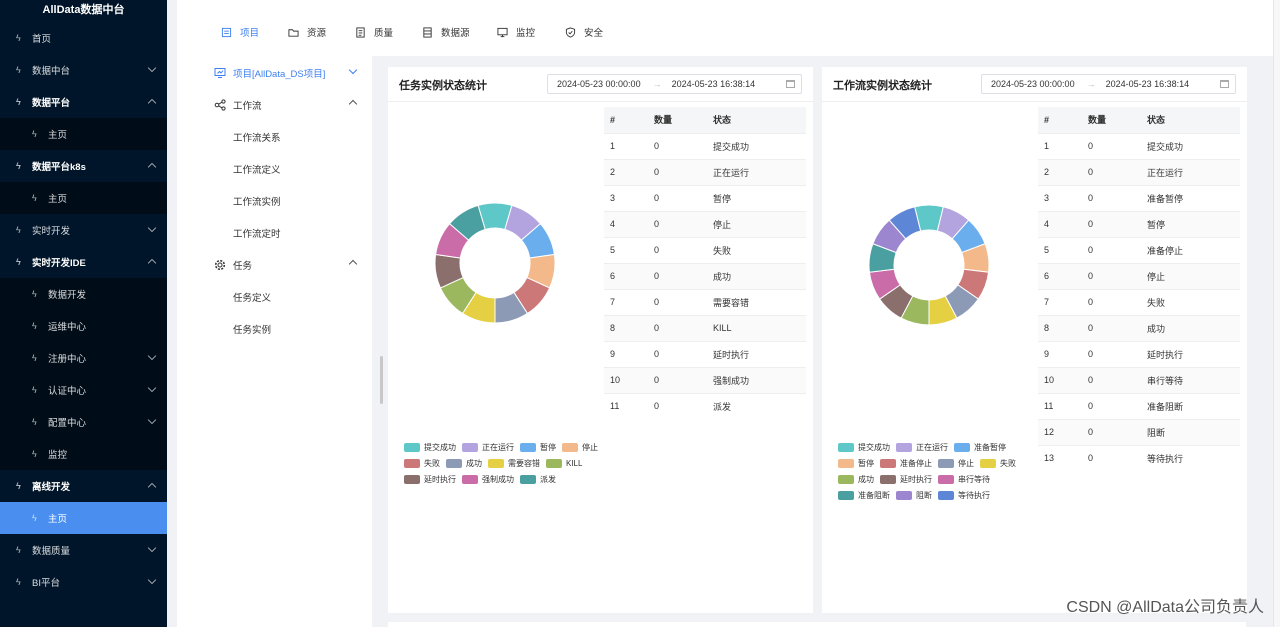 The height and width of the screenshot is (627, 1280). I want to click on submenu-item-label: 工作流实例, so click(257, 202).